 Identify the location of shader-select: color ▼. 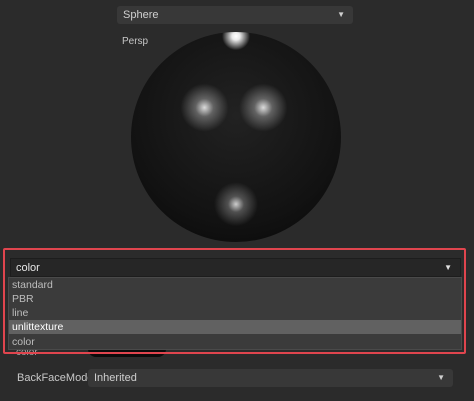
(235, 267).